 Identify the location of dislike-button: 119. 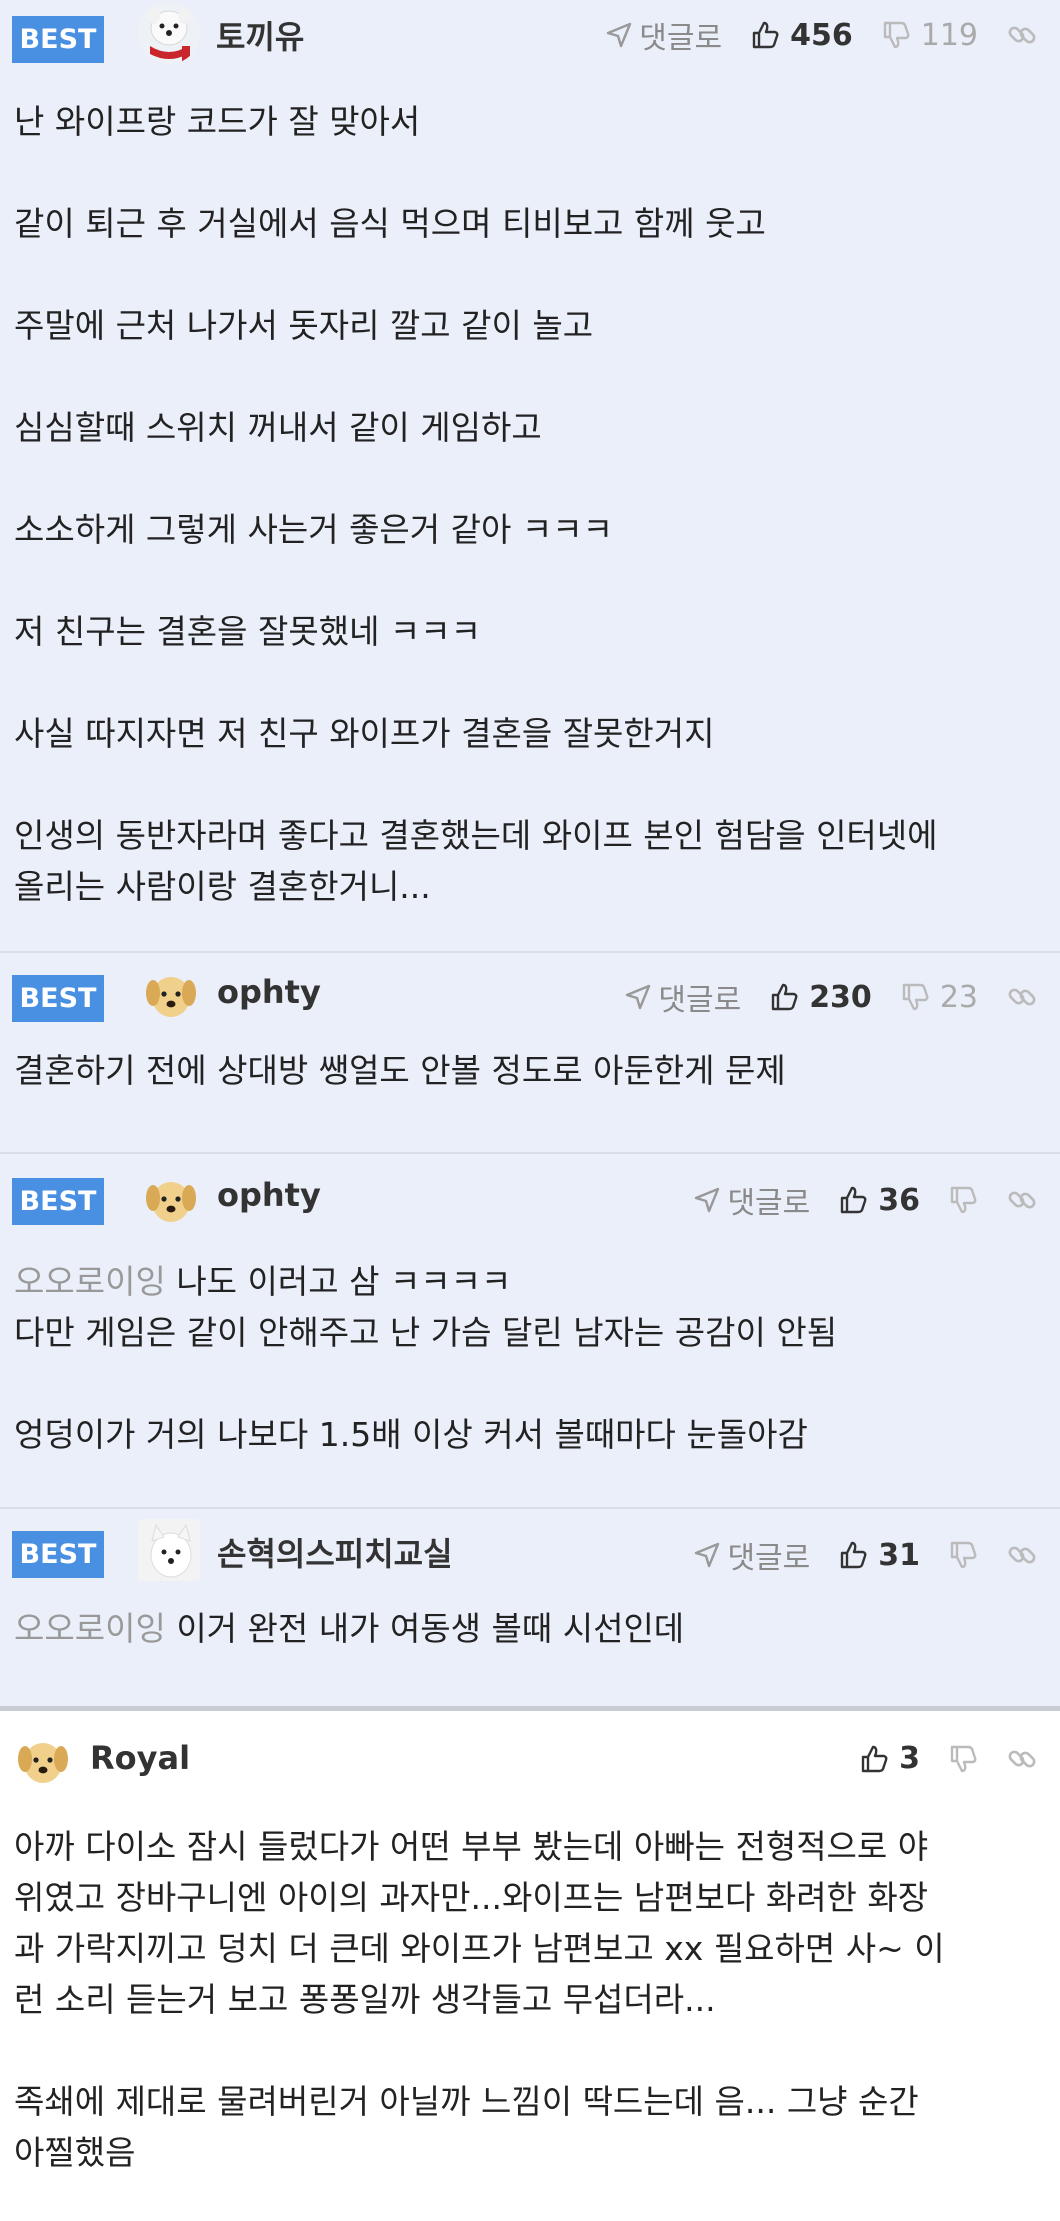
(929, 35).